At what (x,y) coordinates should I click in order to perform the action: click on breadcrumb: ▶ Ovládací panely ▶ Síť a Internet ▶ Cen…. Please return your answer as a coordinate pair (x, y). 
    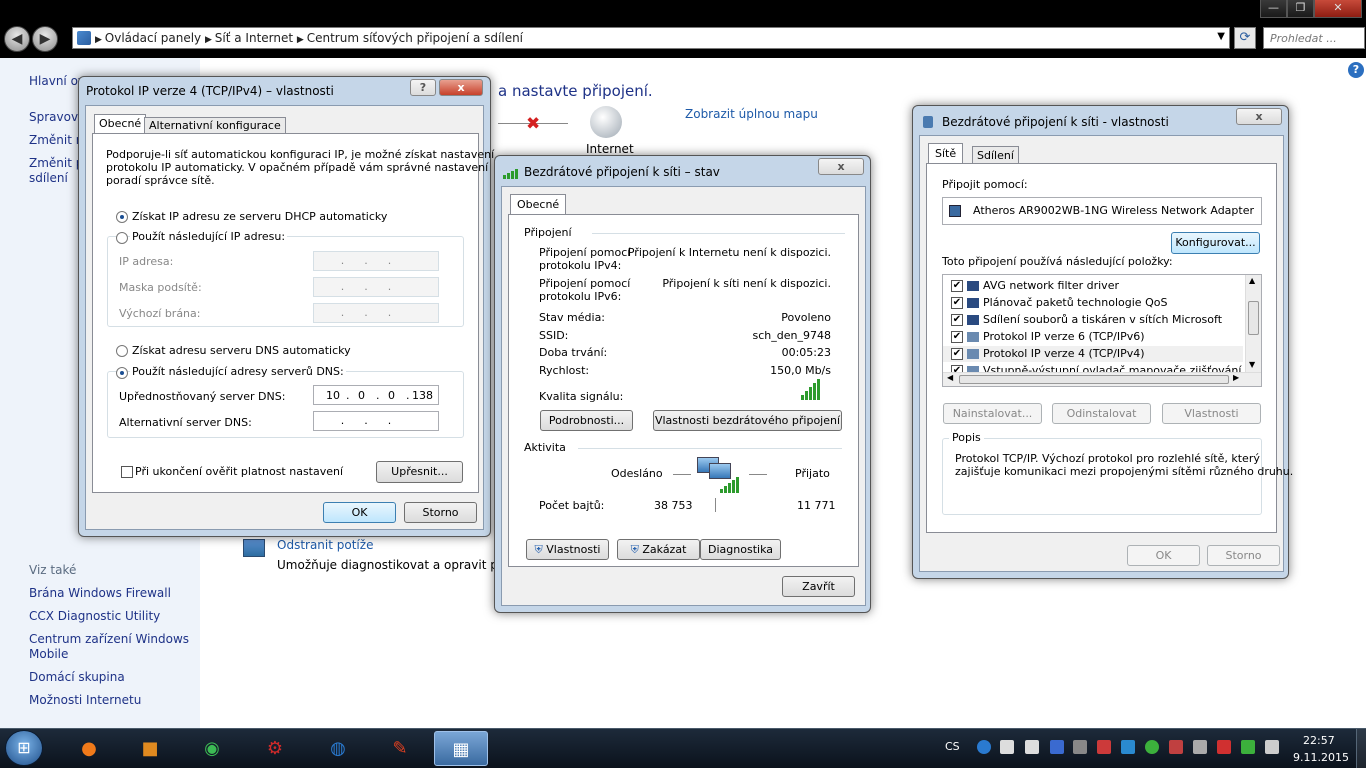
    Looking at the image, I should click on (309, 38).